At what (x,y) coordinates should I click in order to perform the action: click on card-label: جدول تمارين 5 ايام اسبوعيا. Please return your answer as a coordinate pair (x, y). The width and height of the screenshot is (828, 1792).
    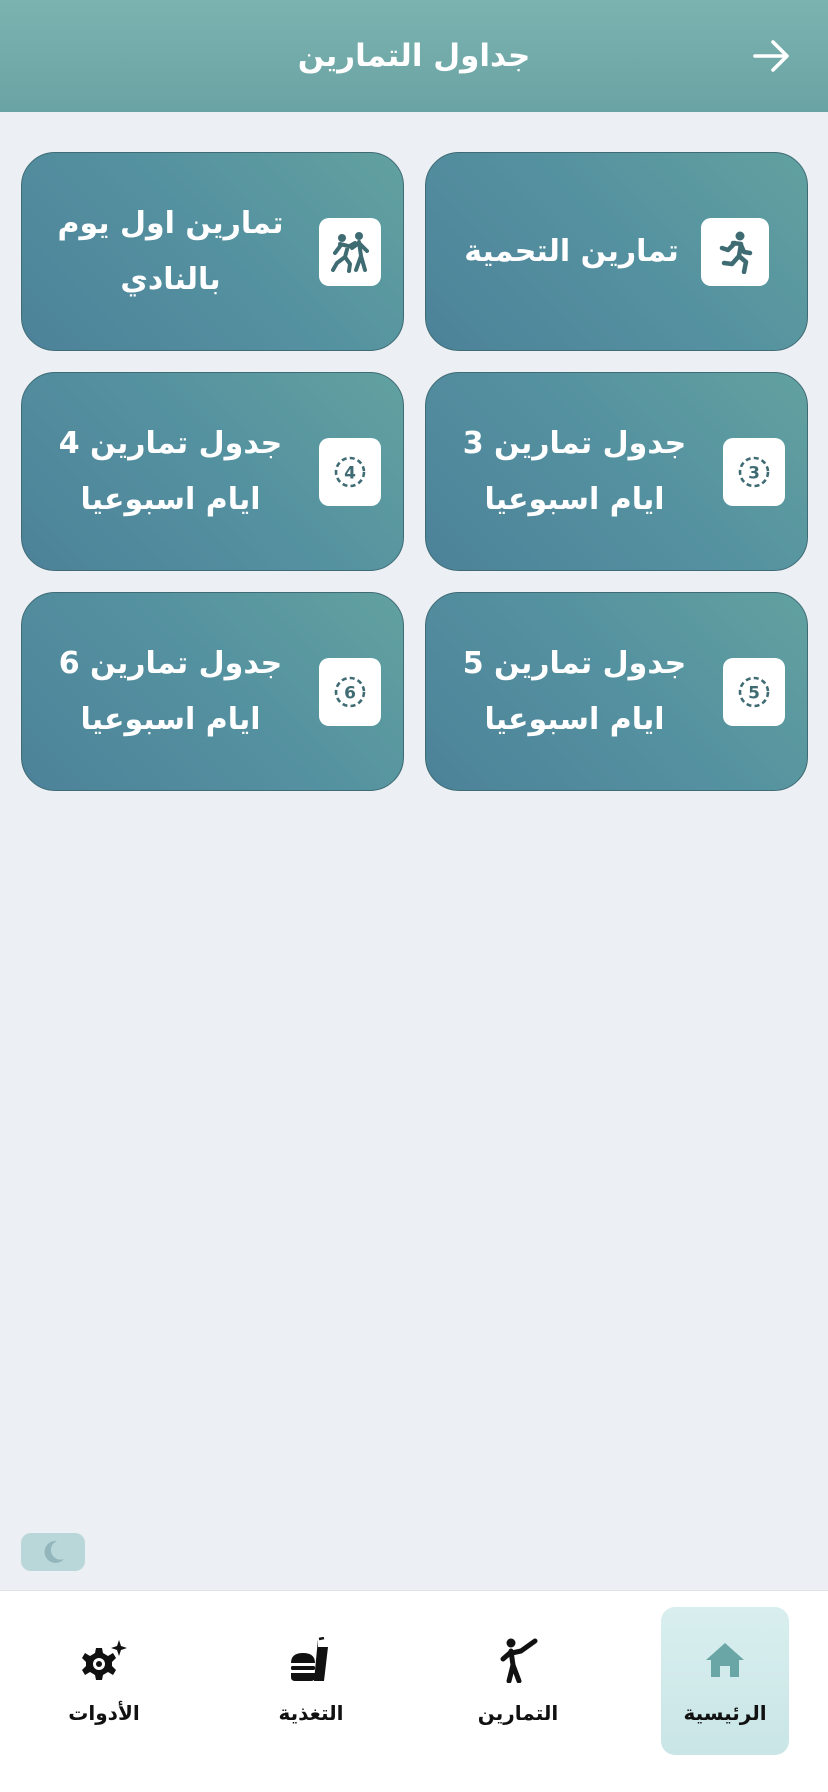
    Looking at the image, I should click on (574, 691).